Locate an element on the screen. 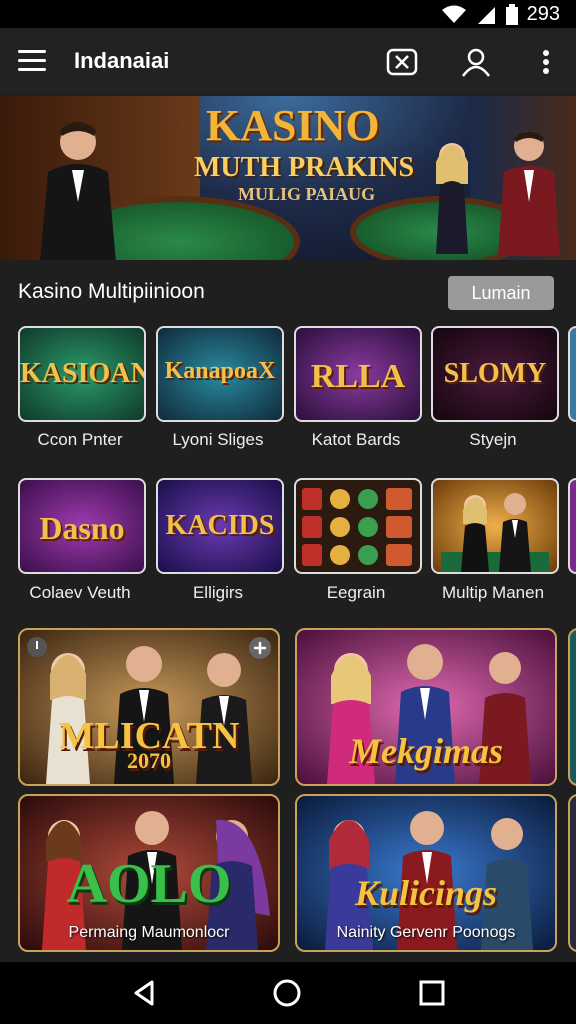  system-nav-bar is located at coordinates (288, 993).